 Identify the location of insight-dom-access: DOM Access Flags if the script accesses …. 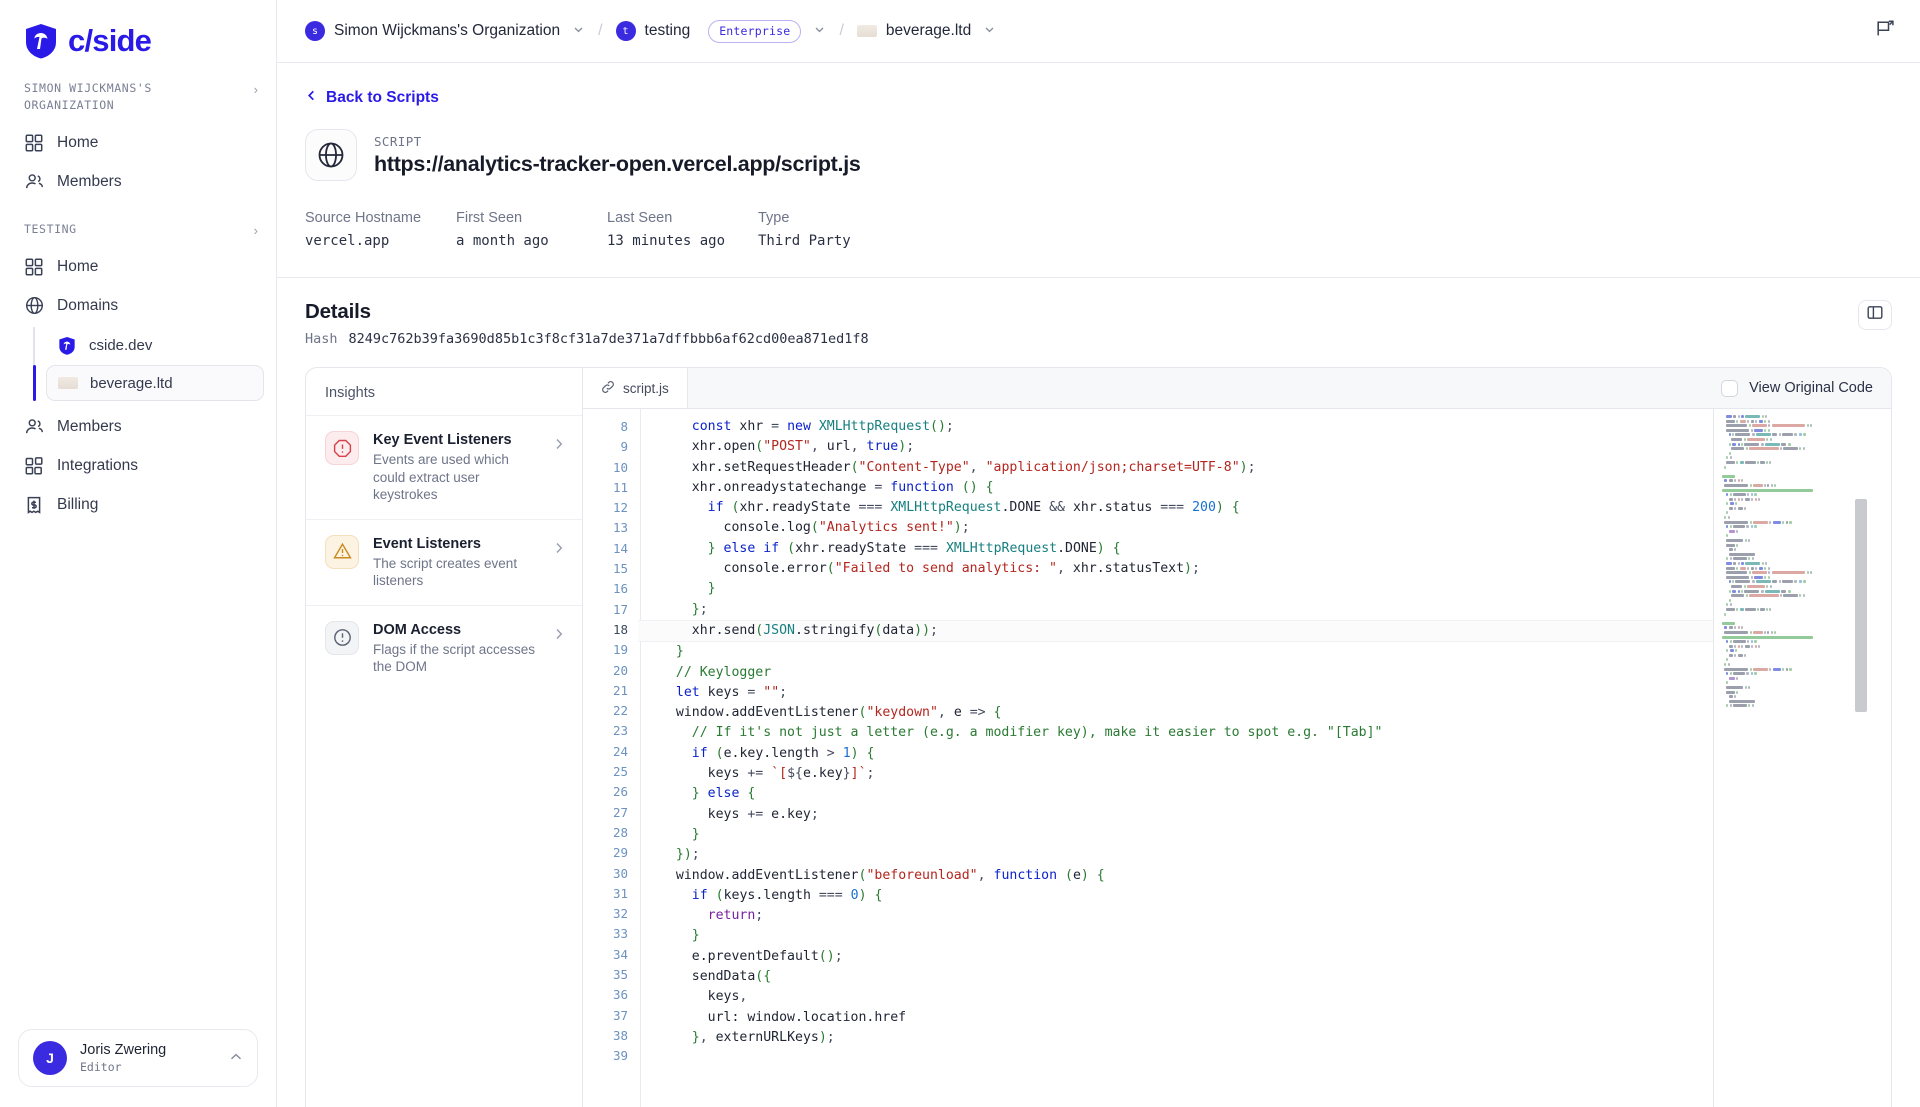
(444, 647).